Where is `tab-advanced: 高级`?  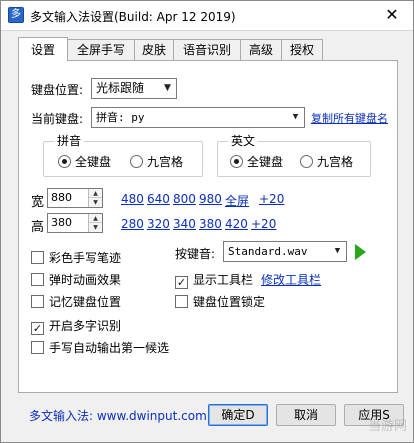
tab-advanced: 高级 is located at coordinates (261, 50).